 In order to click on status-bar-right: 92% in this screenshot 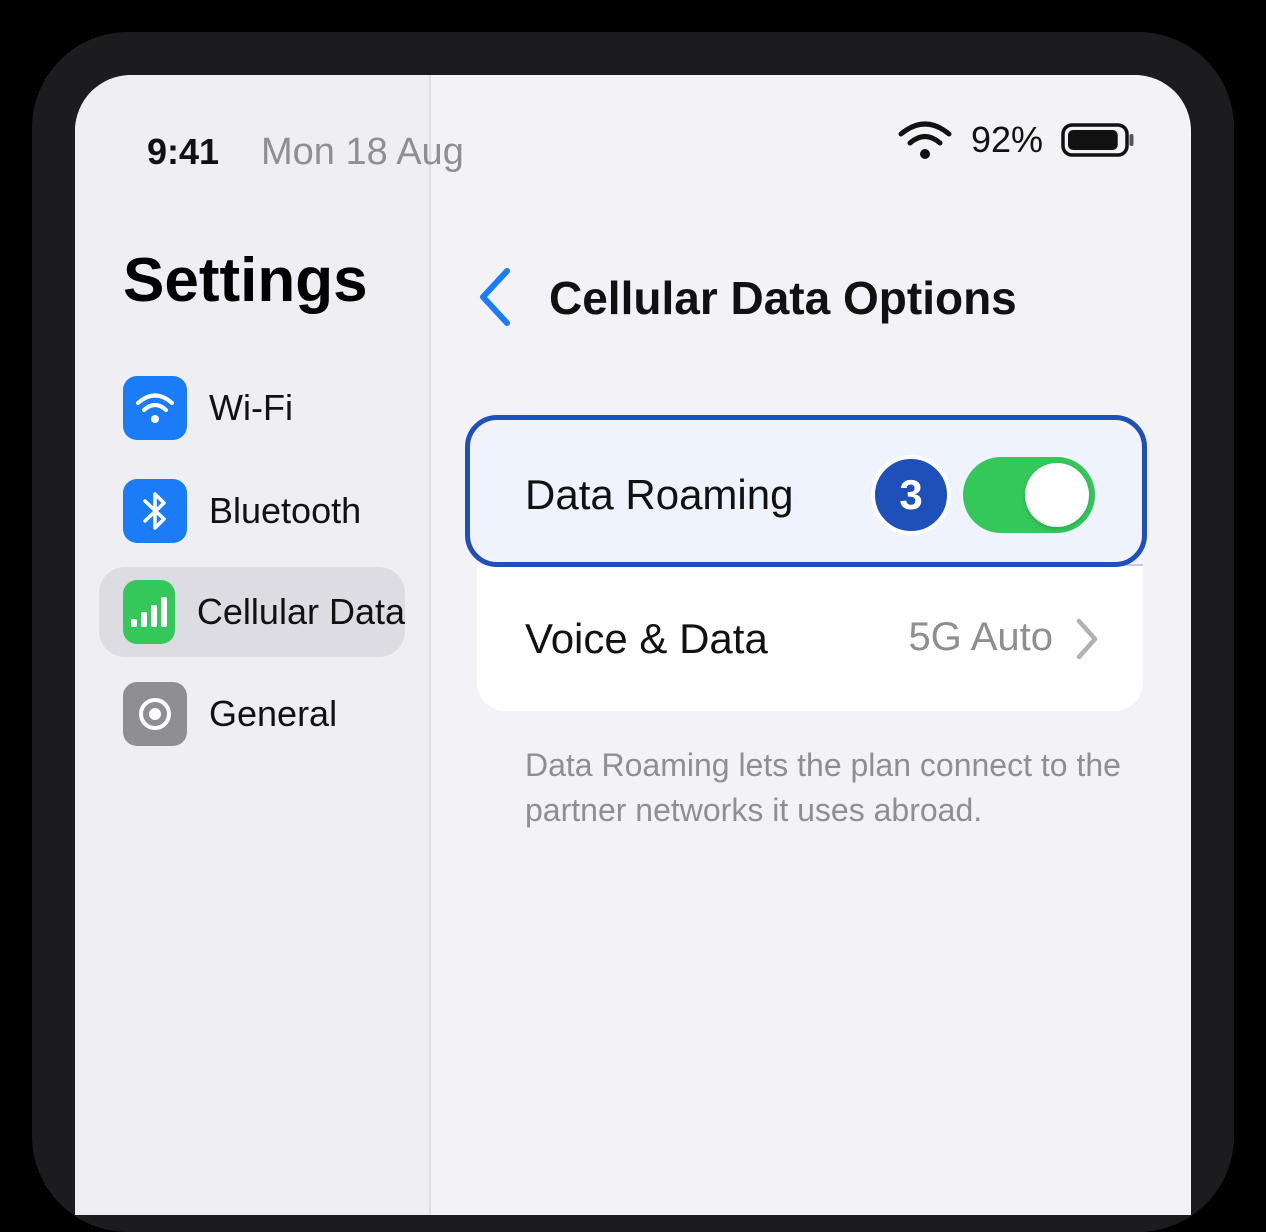, I will do `click(1016, 140)`.